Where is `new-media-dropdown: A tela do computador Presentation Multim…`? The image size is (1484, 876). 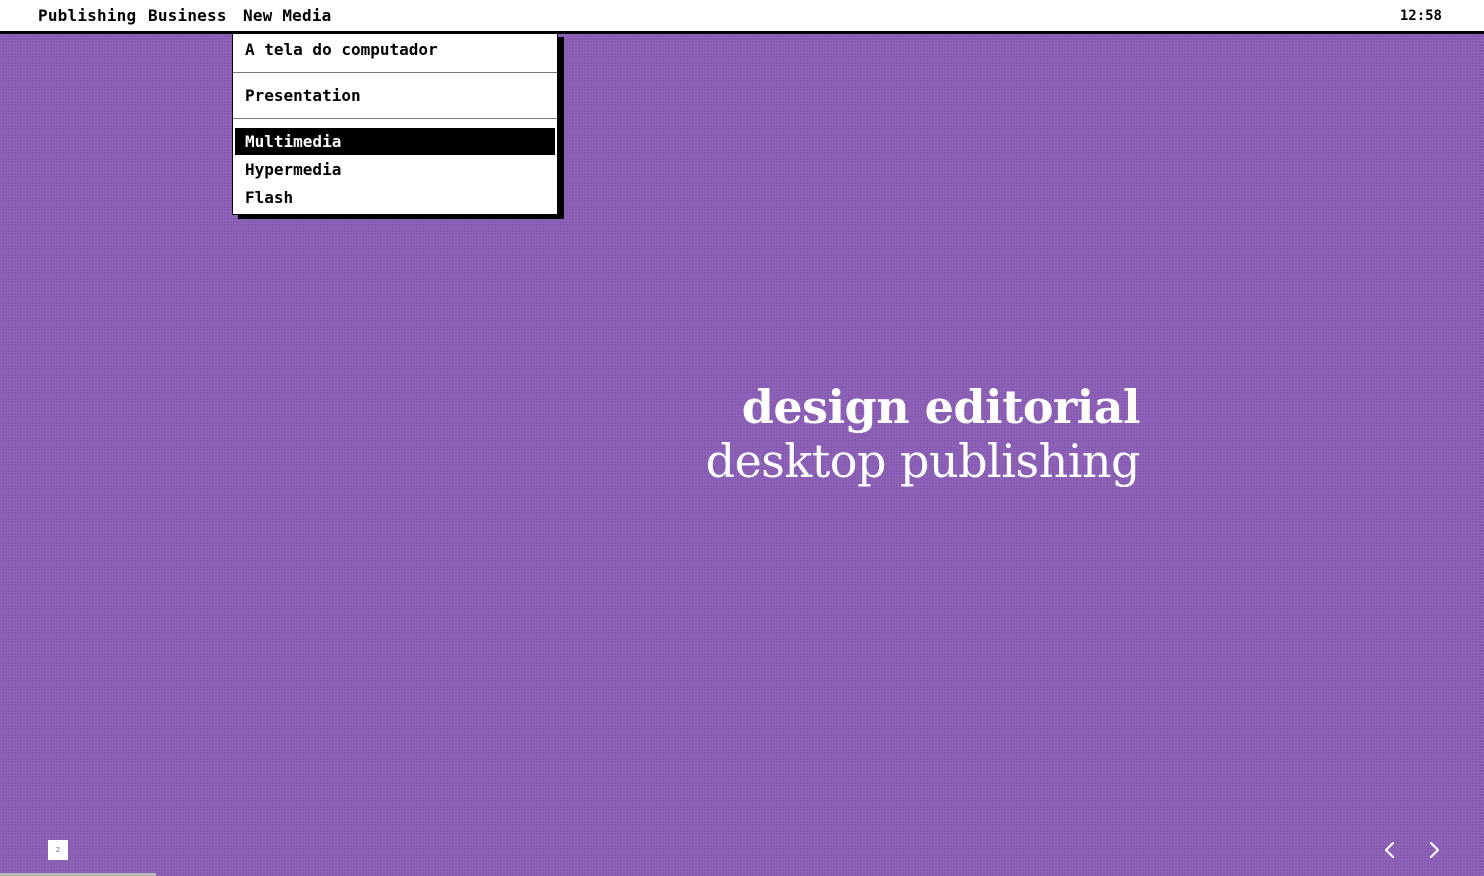
new-media-dropdown: A tela do computador Presentation Multim… is located at coordinates (395, 124).